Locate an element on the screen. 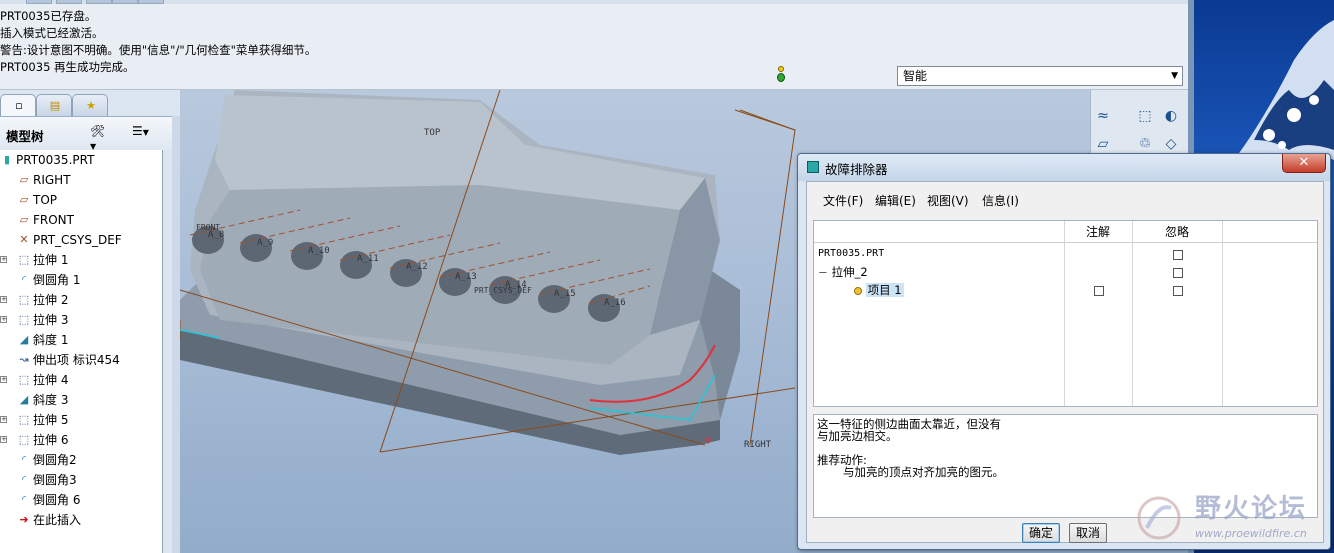 This screenshot has width=1334, height=553. menu-edit: 编辑(E) is located at coordinates (895, 200).